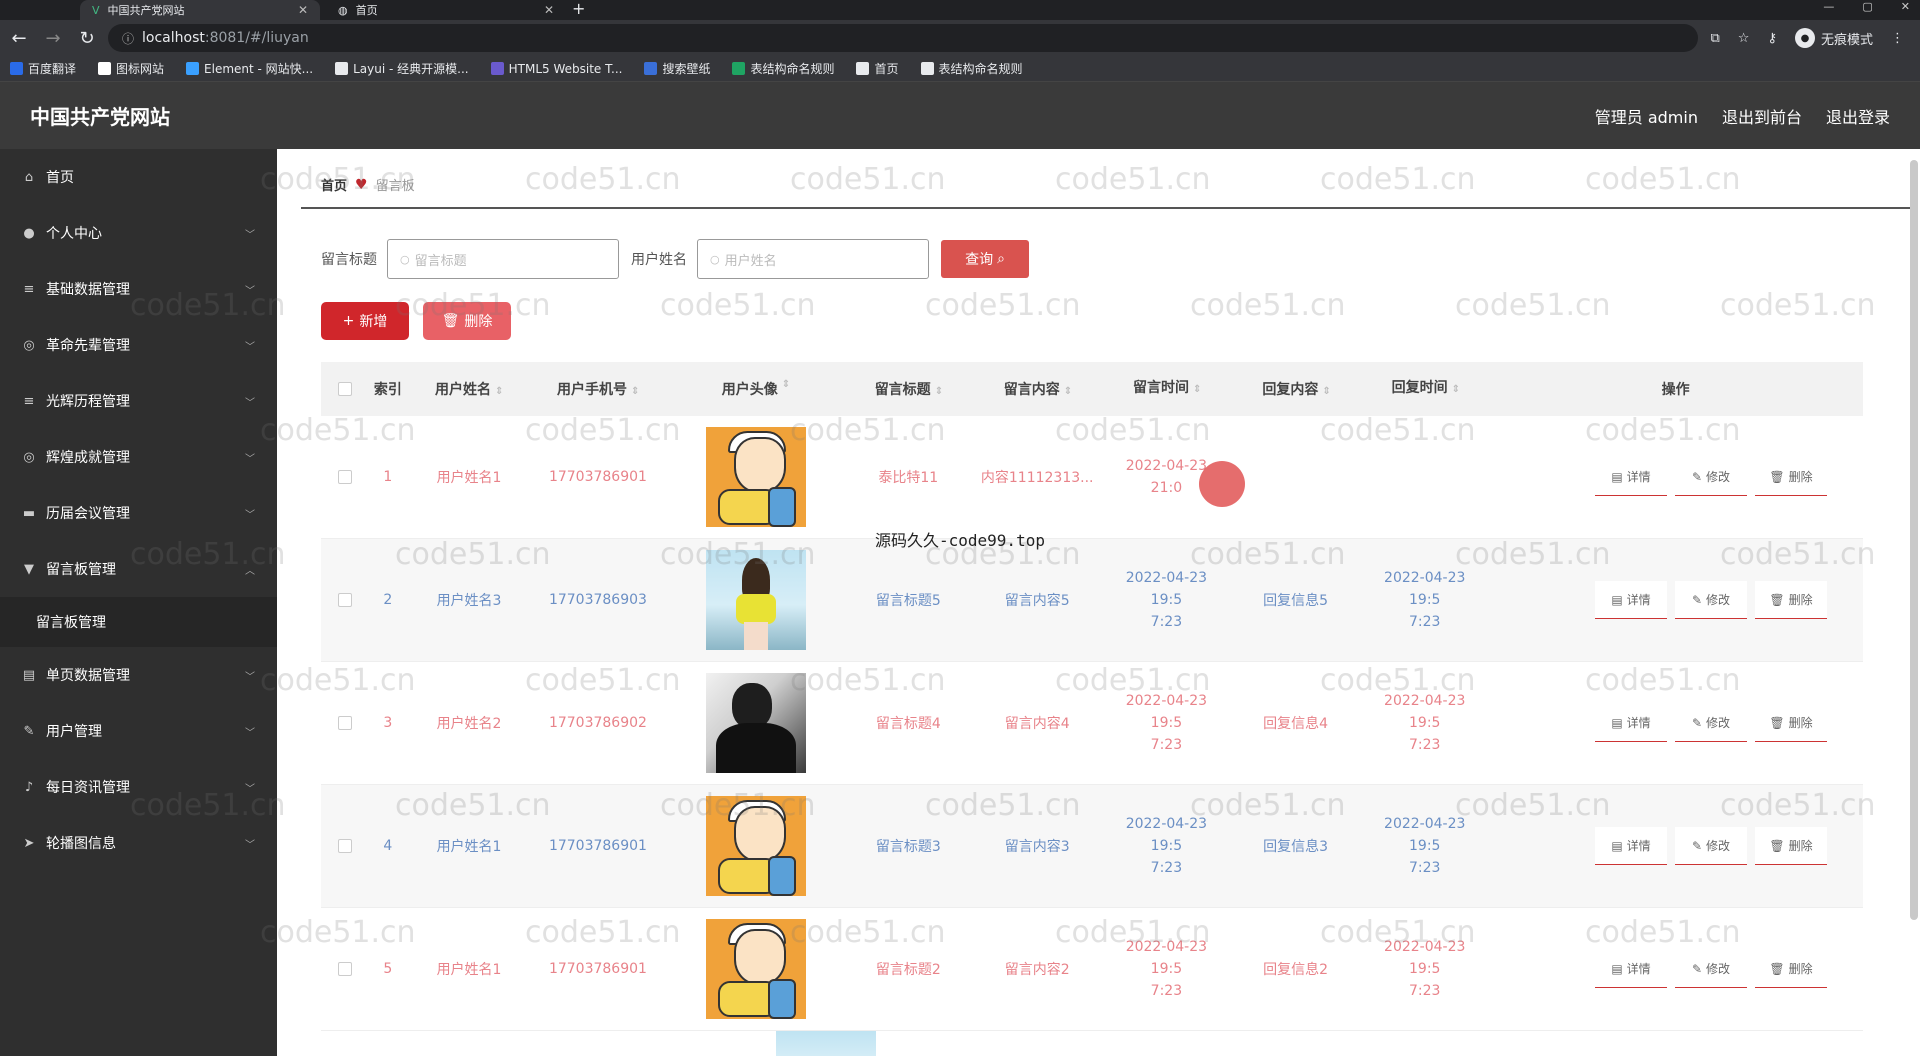 The image size is (1920, 1056). Describe the element at coordinates (478, 322) in the screenshot. I see `delete-label: 删除` at that location.